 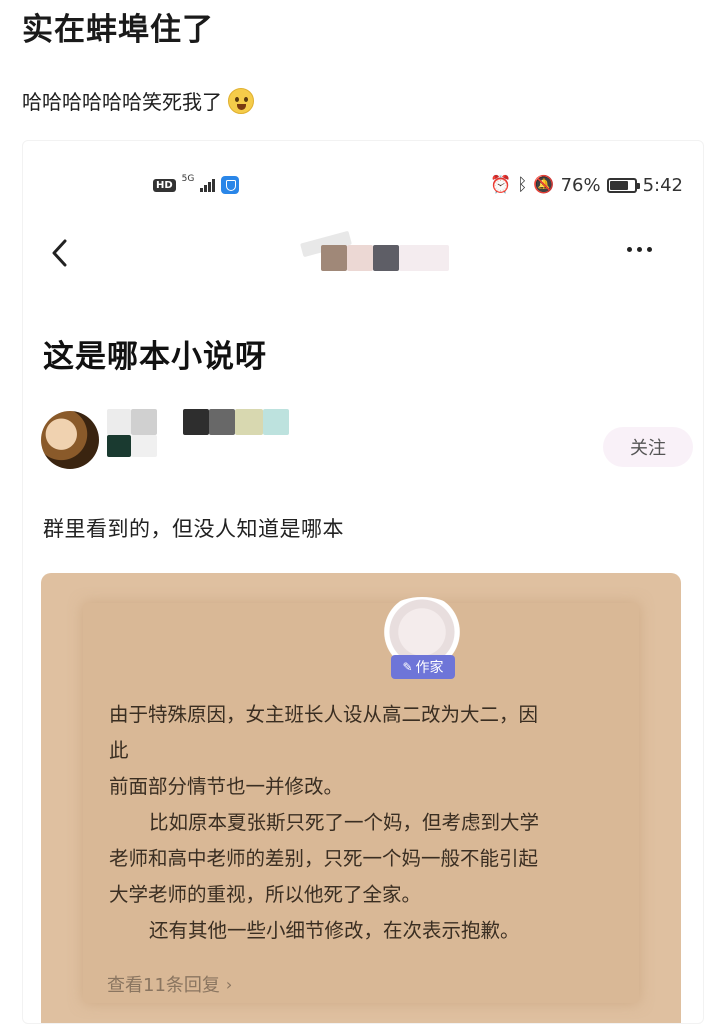 What do you see at coordinates (623, 185) in the screenshot?
I see `battery-icon` at bounding box center [623, 185].